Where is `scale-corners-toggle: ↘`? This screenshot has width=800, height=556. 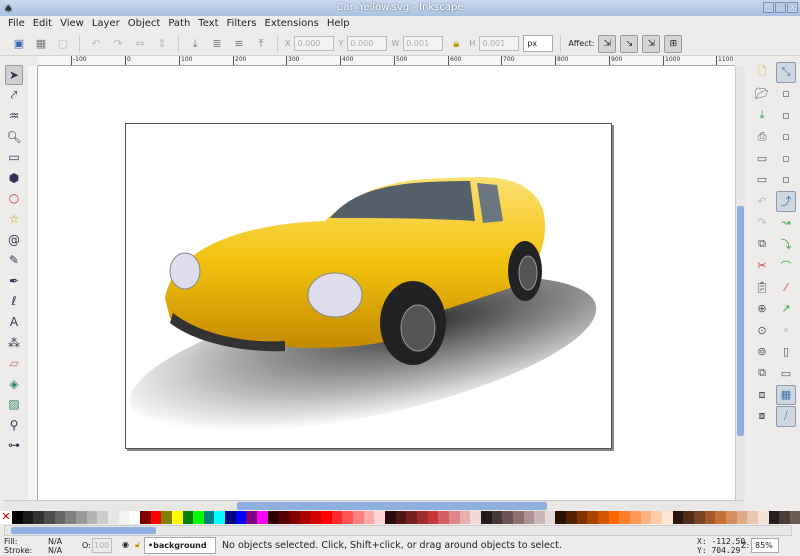 scale-corners-toggle: ↘ is located at coordinates (629, 43).